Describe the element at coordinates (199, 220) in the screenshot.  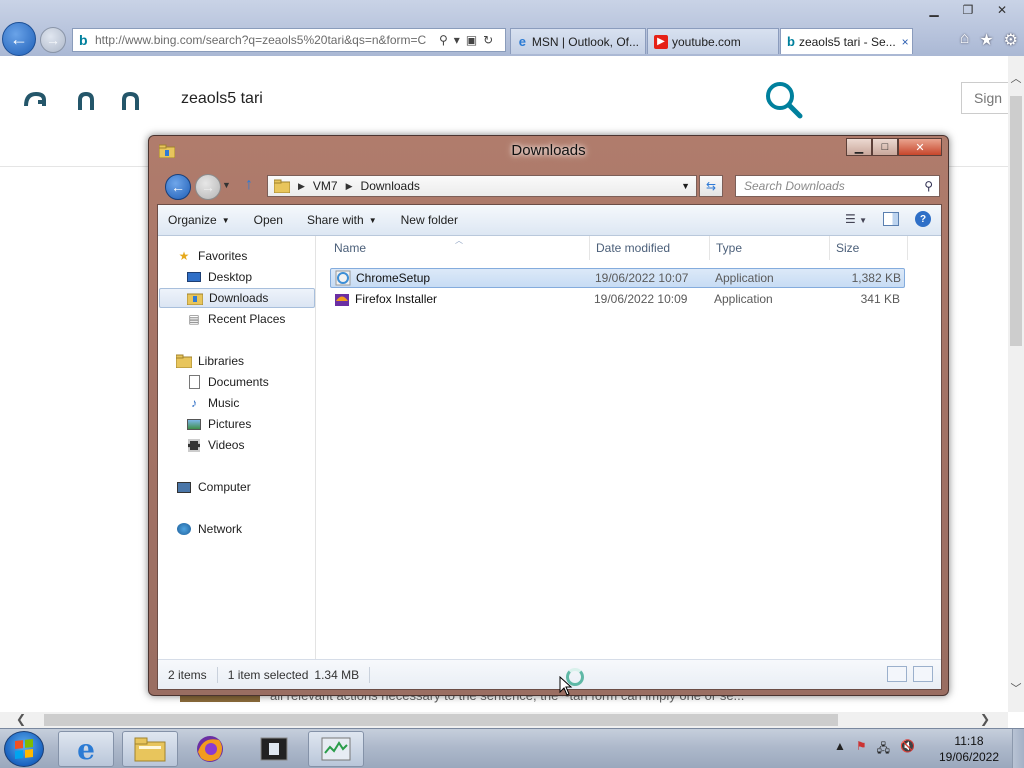
I see `organize-button: Organize ▼` at that location.